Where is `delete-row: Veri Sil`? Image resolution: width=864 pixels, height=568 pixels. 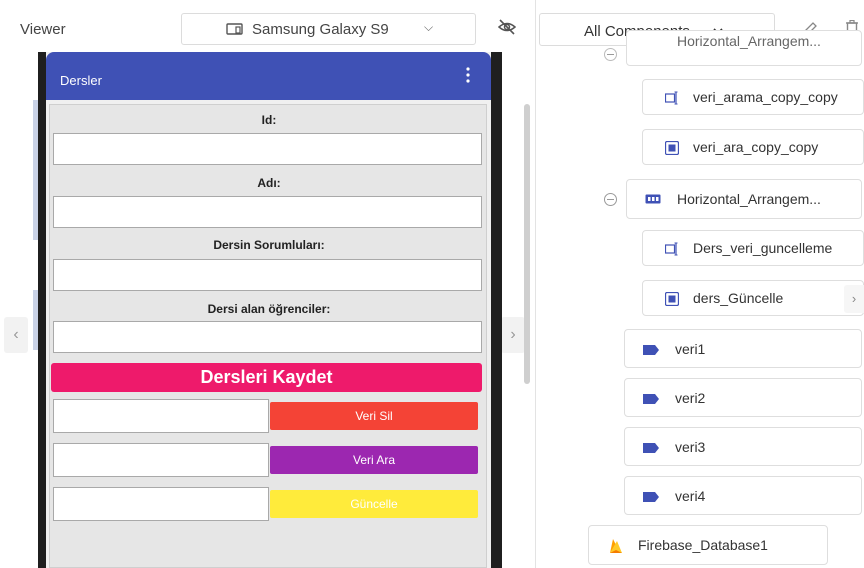 delete-row: Veri Sil is located at coordinates (266, 416).